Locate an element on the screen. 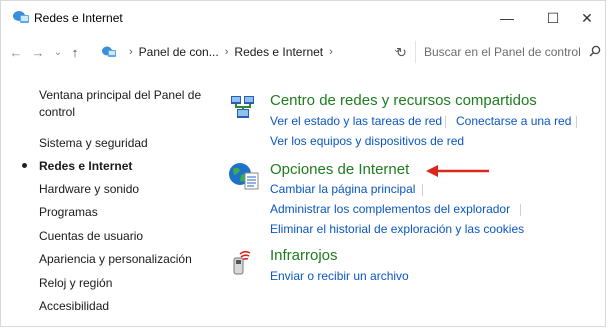  sidebar-item-network-internet: Redes e Internet is located at coordinates (85, 166).